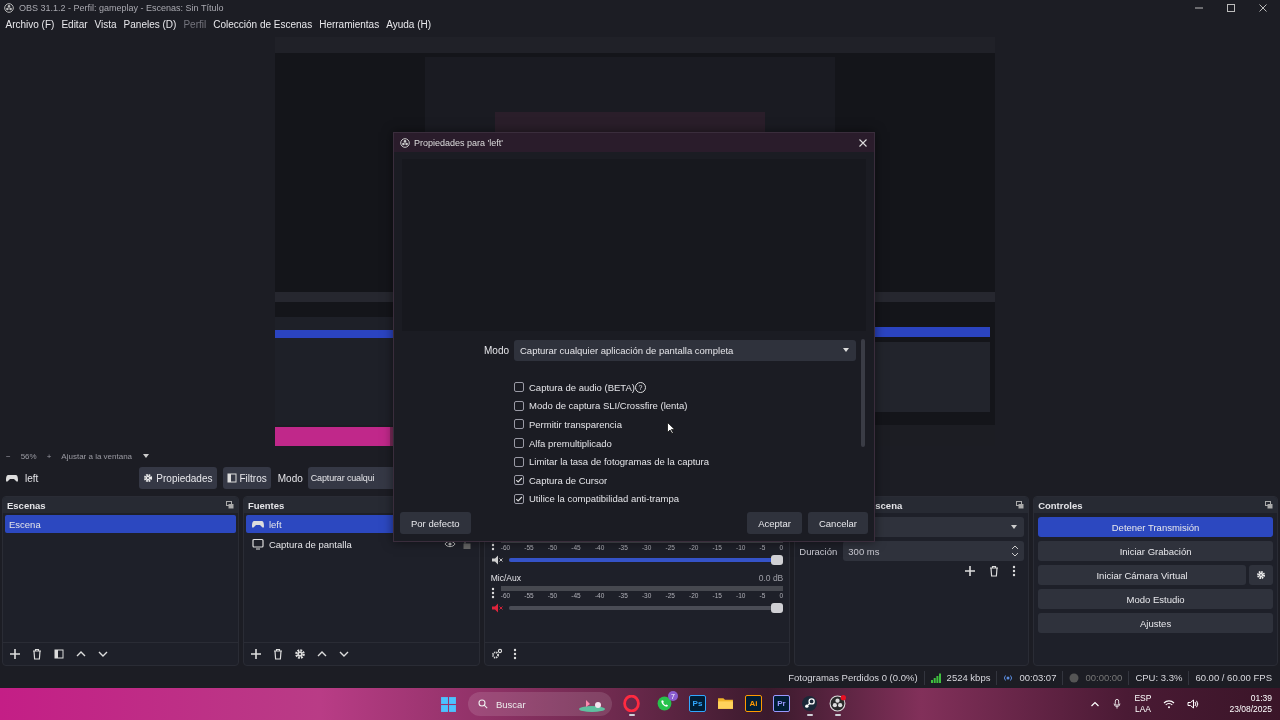 The image size is (1280, 720). I want to click on checkbox-label: Modo de captura SLI/Crossfire (lenta), so click(608, 406).